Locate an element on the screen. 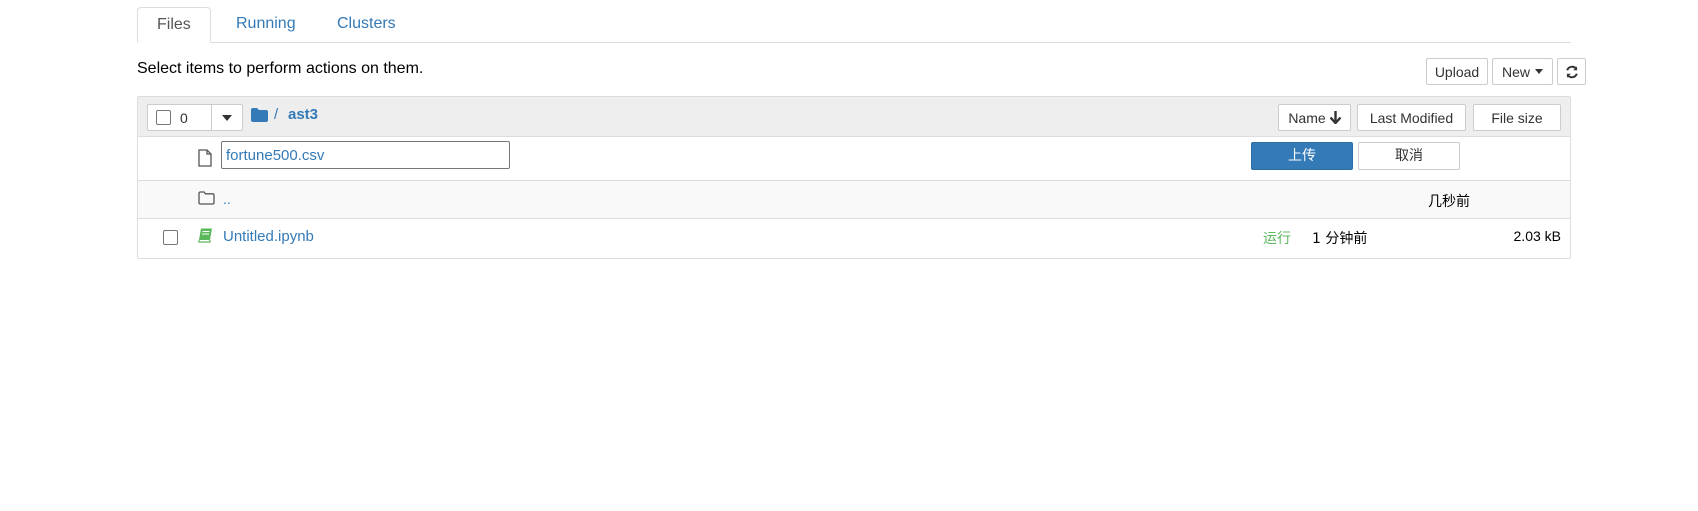 The height and width of the screenshot is (511, 1698). running-status: 运行 is located at coordinates (1277, 239).